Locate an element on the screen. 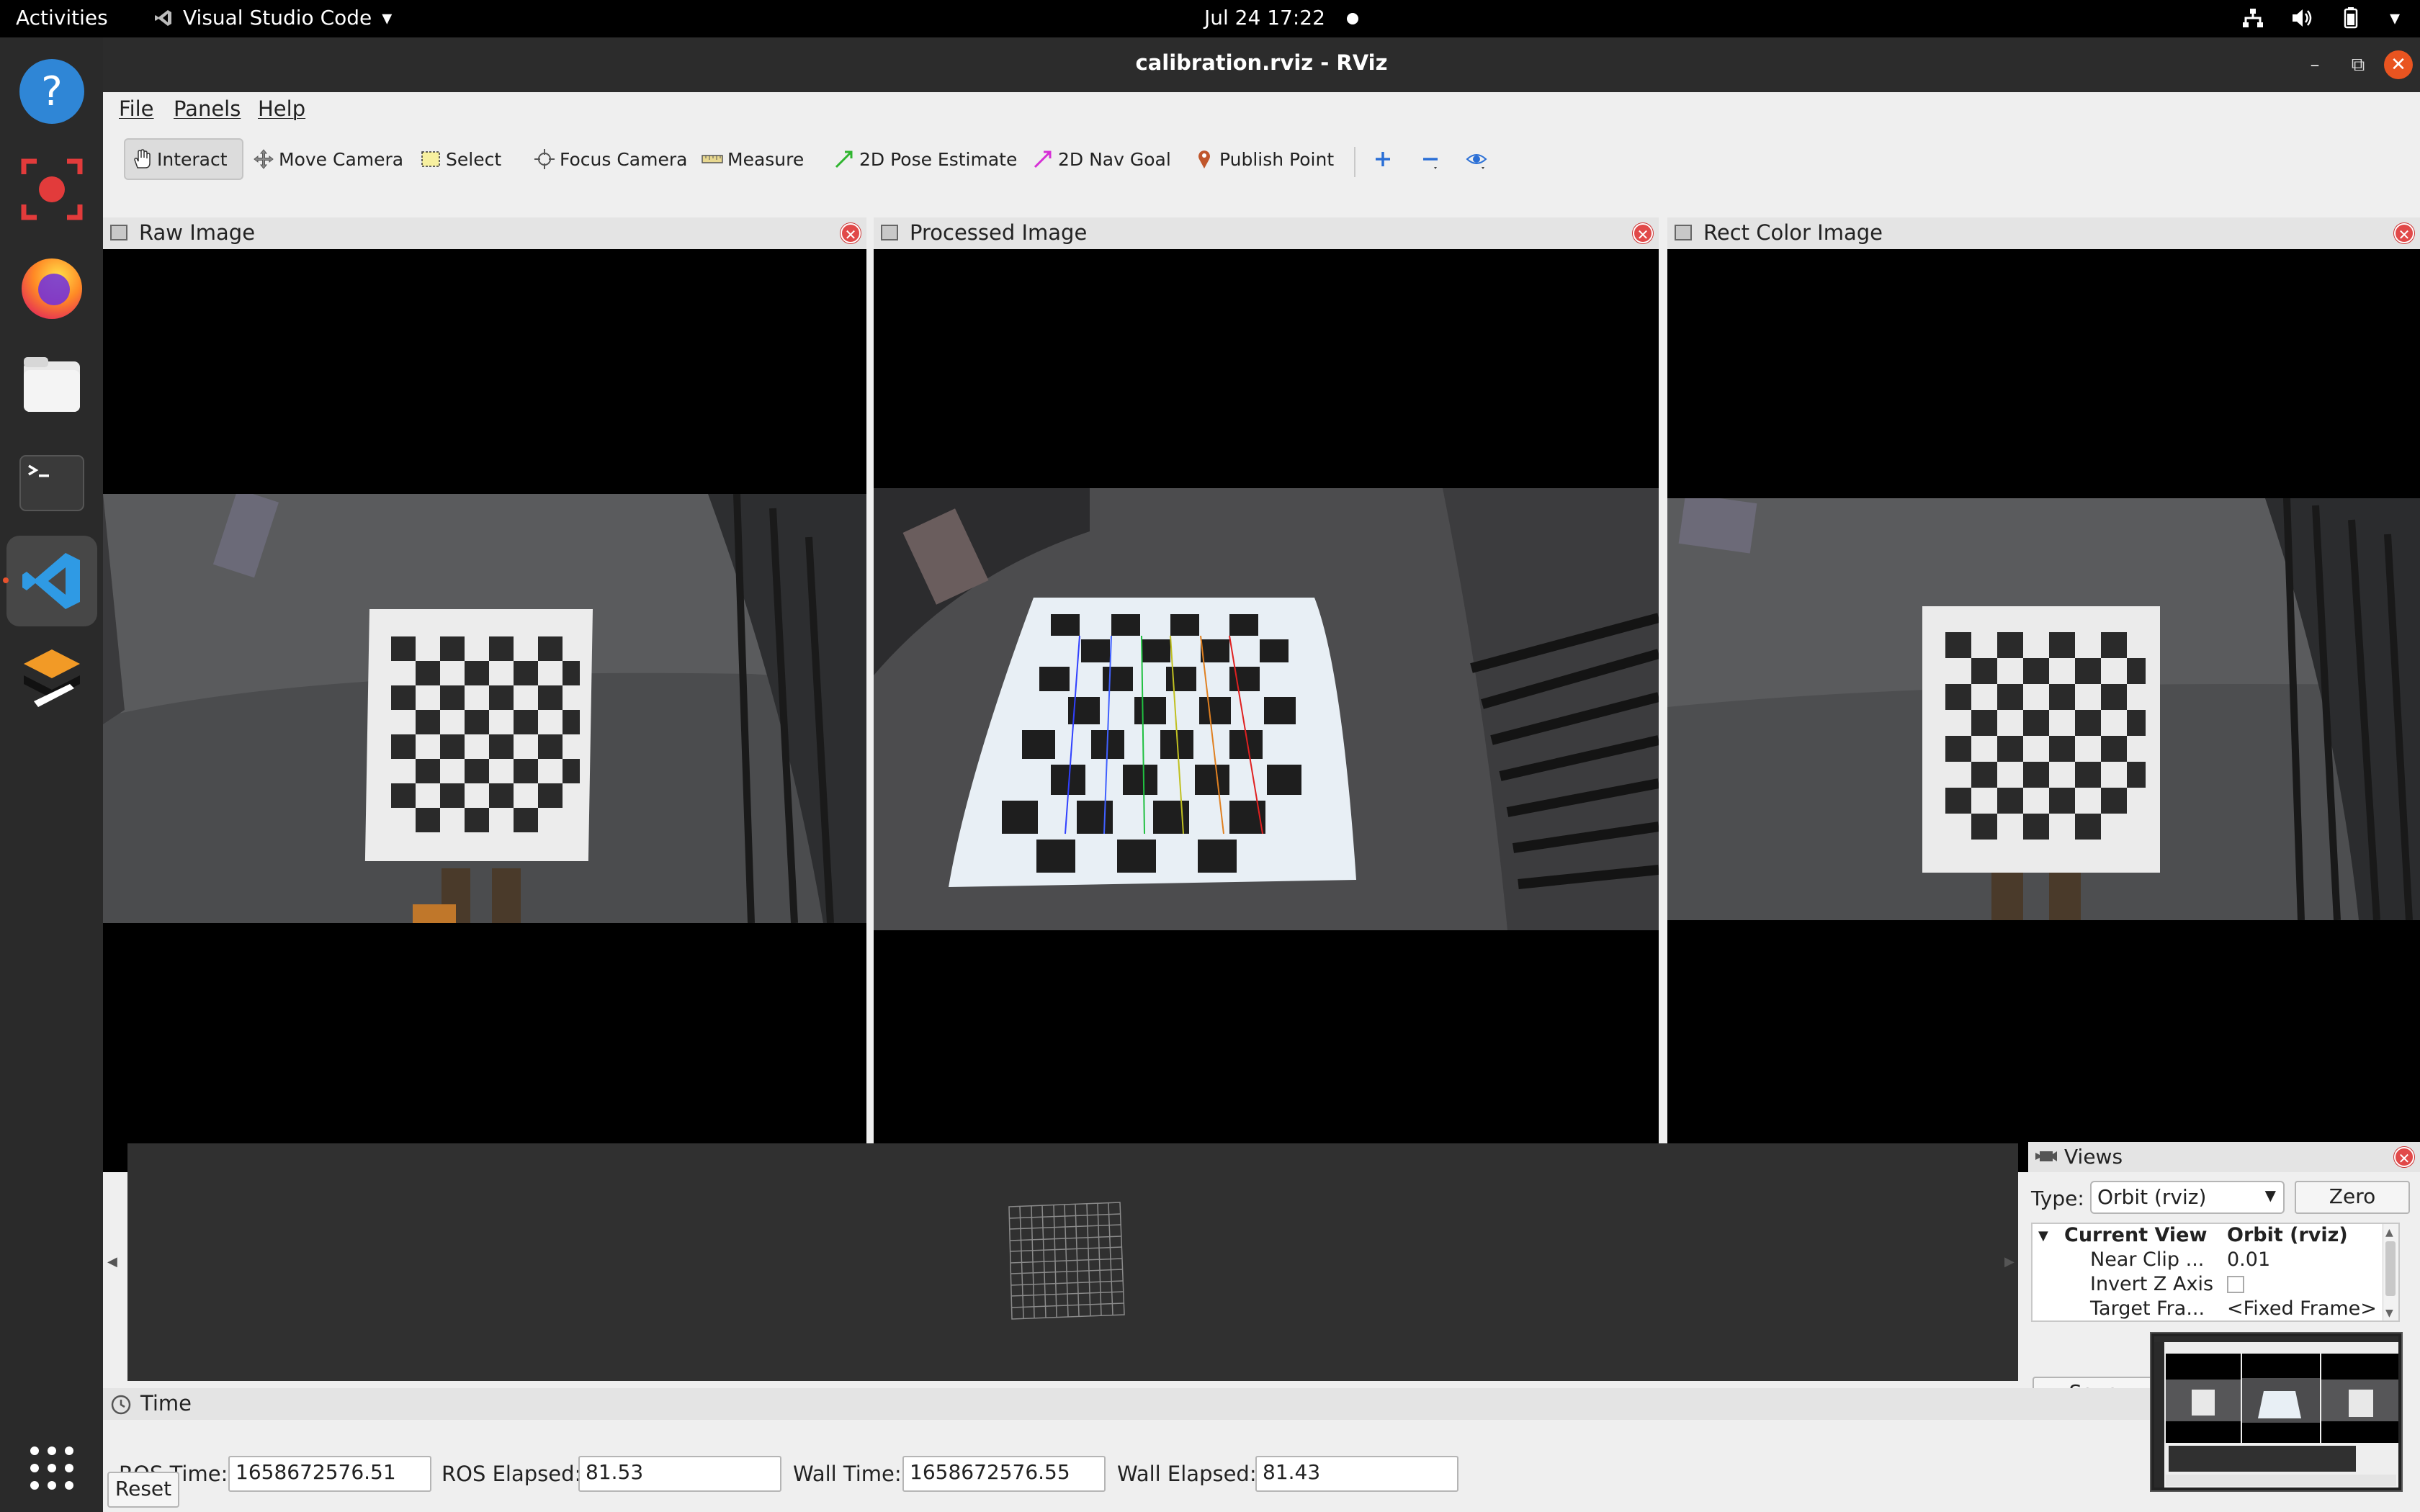 This screenshot has height=1512, width=2420. dock-terminal is located at coordinates (52, 483).